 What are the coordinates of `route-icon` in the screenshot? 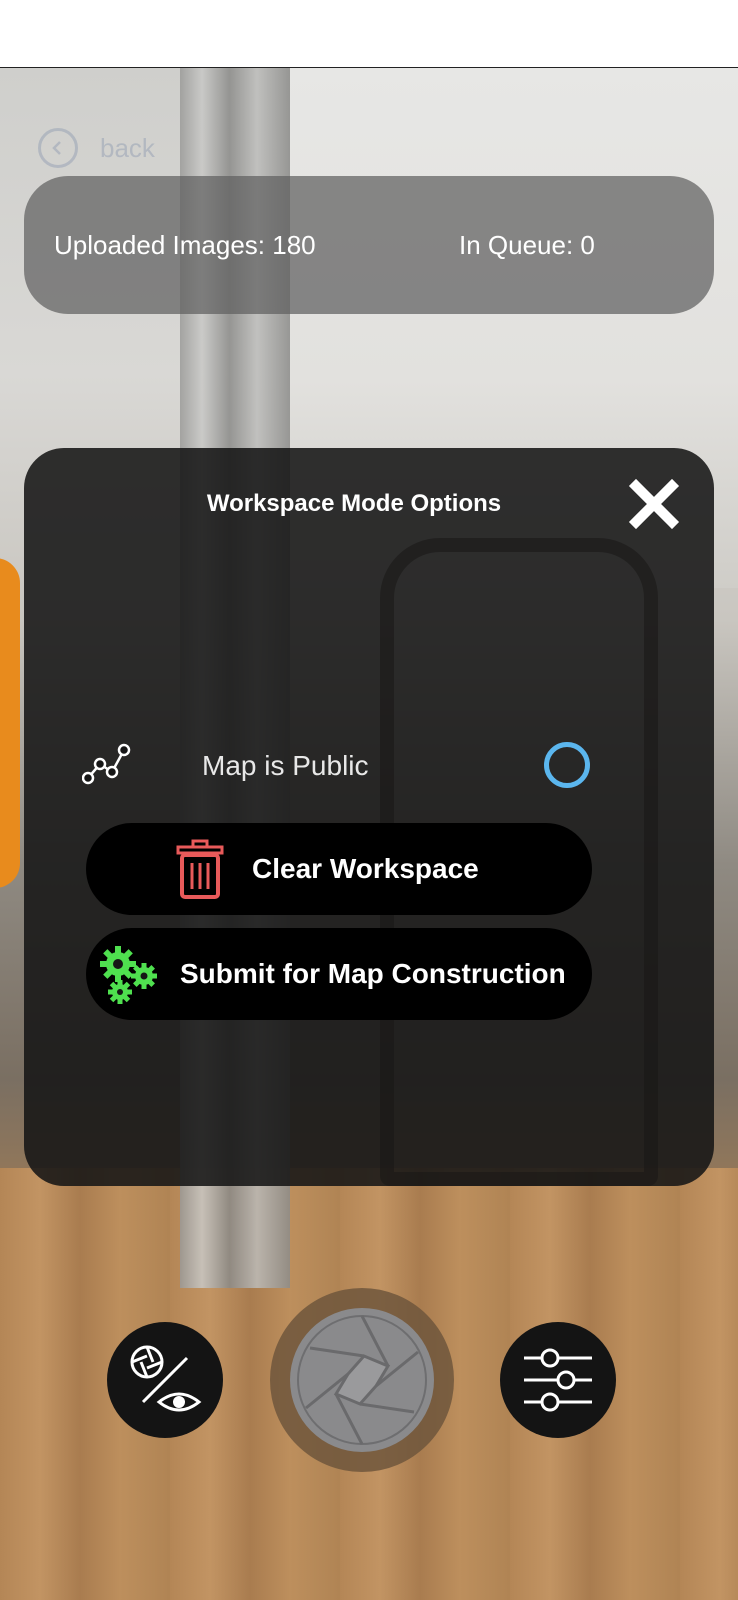 It's located at (106, 764).